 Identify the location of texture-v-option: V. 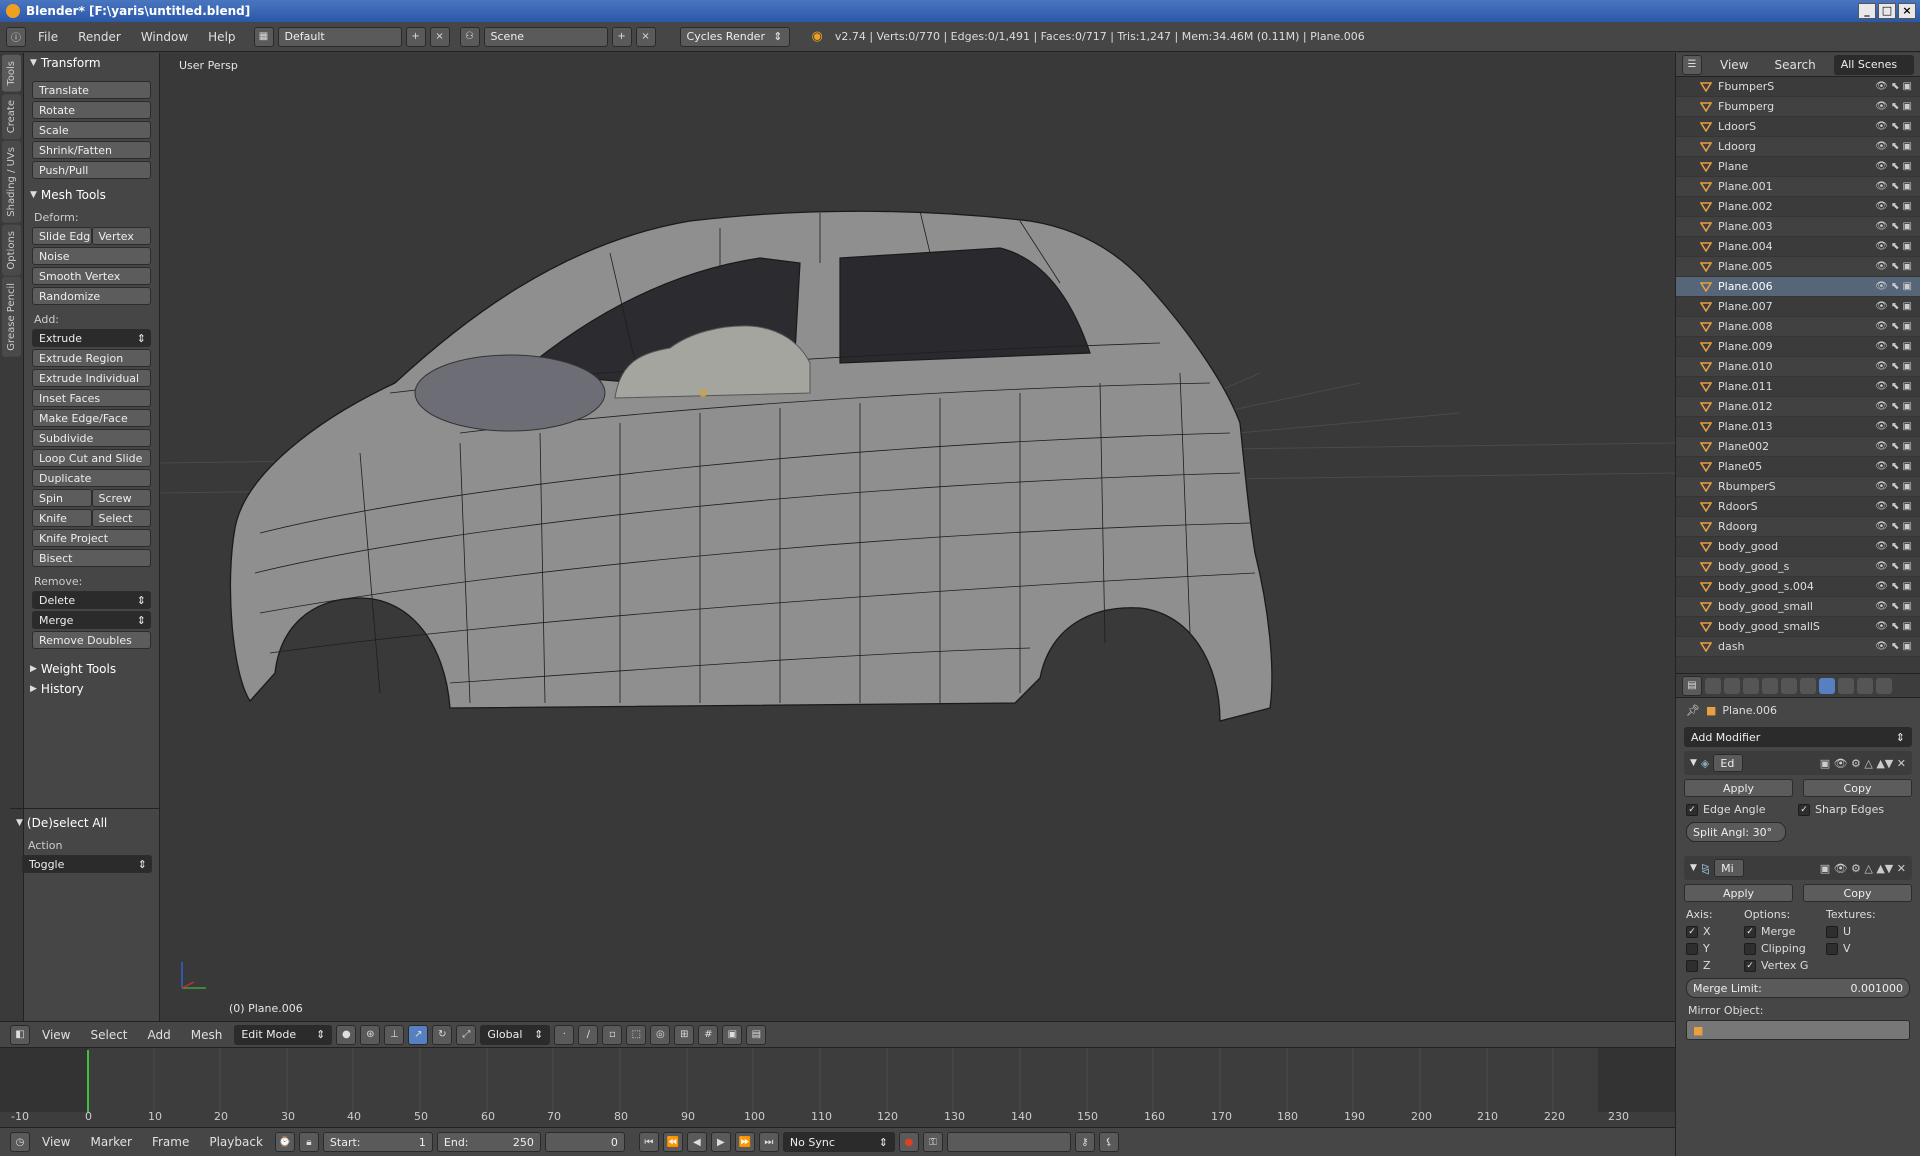
(1838, 948).